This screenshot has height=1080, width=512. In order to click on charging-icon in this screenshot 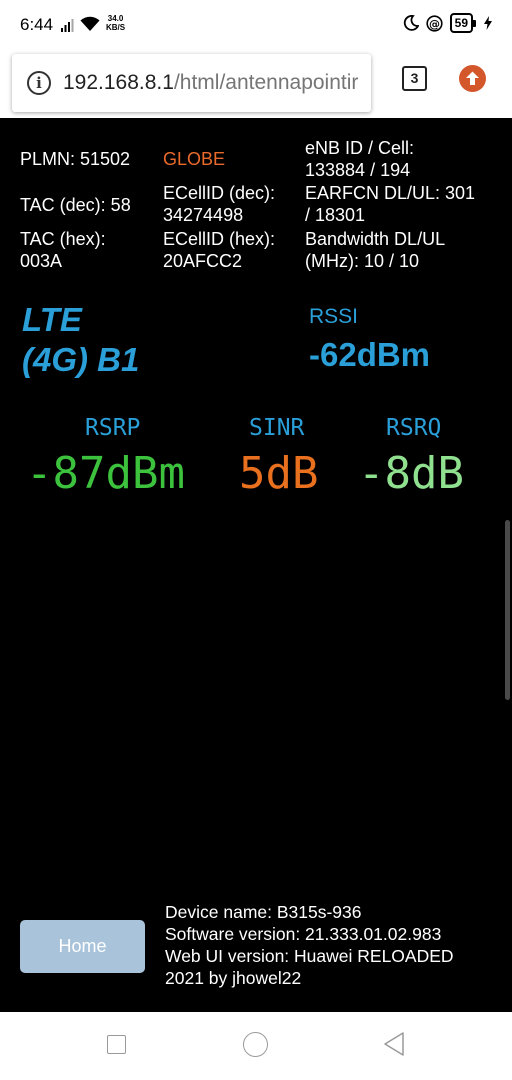, I will do `click(488, 23)`.